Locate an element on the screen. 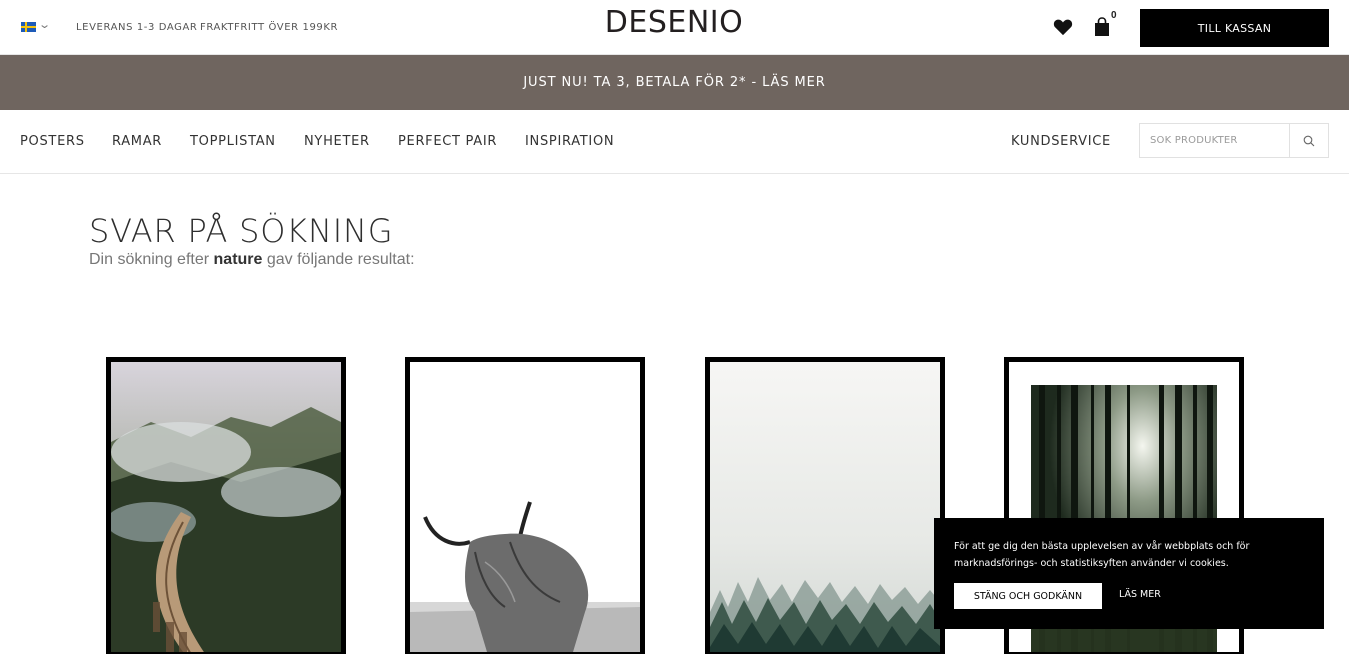 This screenshot has height=654, width=1349. nav-item-posters: POSTERS is located at coordinates (52, 141).